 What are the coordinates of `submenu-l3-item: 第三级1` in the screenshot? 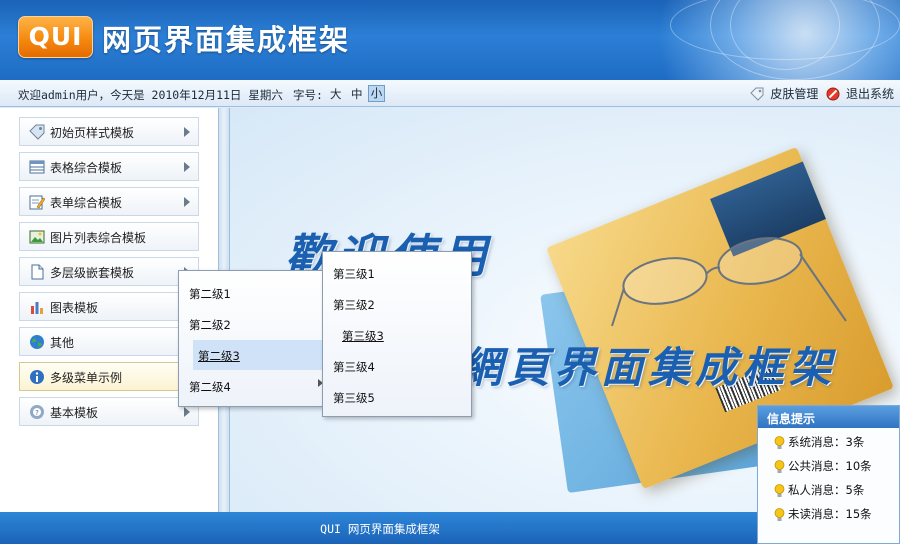 It's located at (397, 273).